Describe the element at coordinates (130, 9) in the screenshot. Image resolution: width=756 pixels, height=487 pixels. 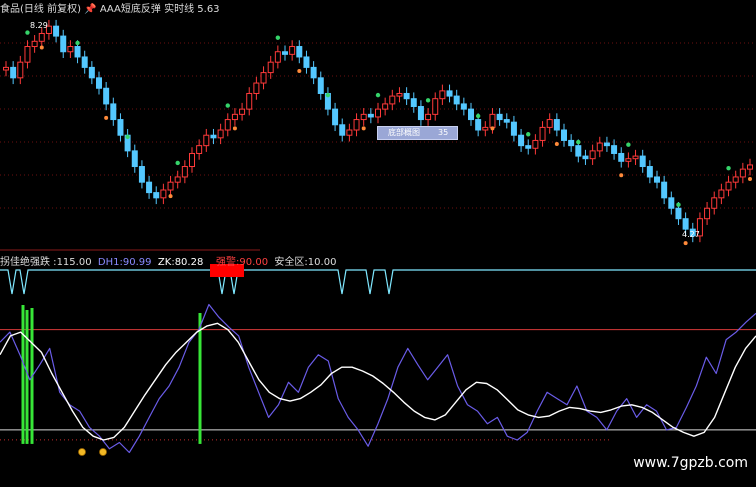
I see `indicator-name: AAA短底反弹` at that location.